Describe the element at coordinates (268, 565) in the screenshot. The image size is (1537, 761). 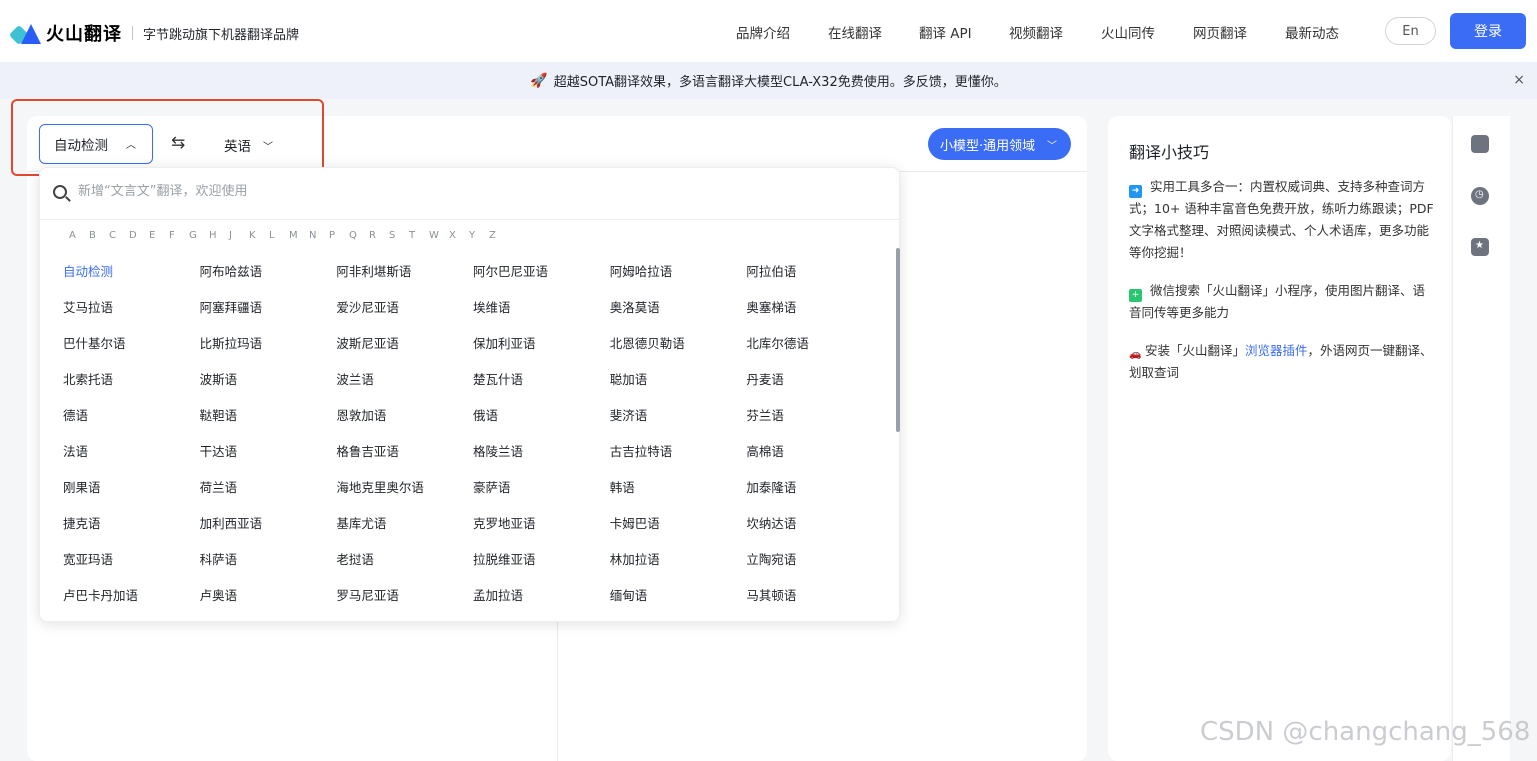
I see `language-option: 科萨语` at that location.